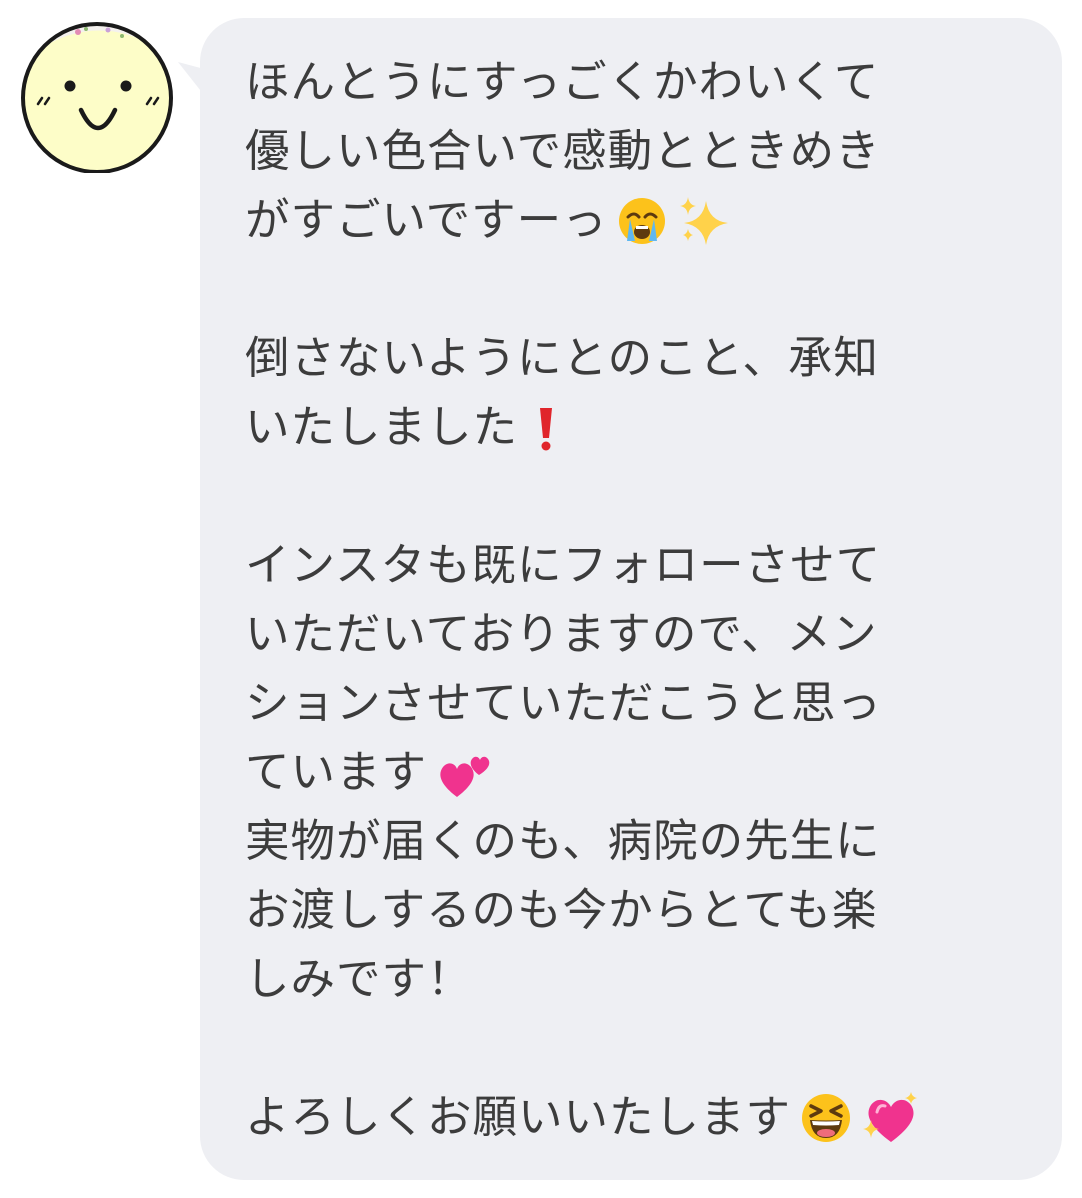 The image size is (1082, 1198). What do you see at coordinates (465, 776) in the screenshot?
I see `two-hearts-emoji-icon` at bounding box center [465, 776].